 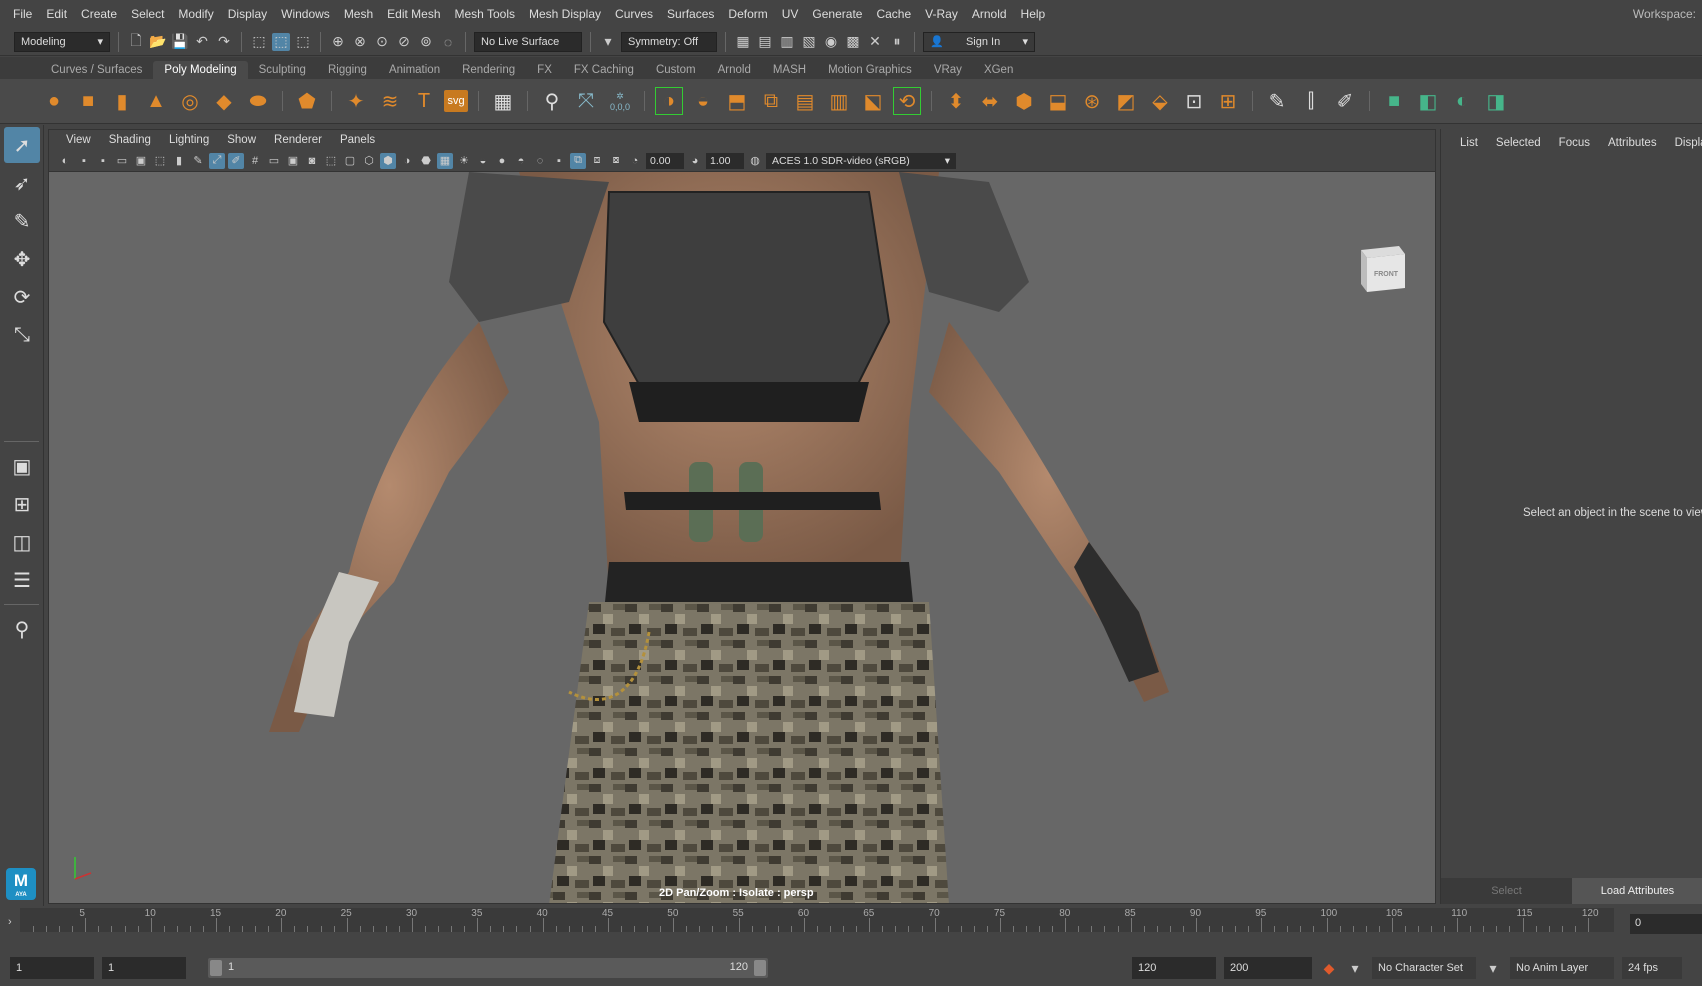 I want to click on menu-help: Help, so click(x=1033, y=14).